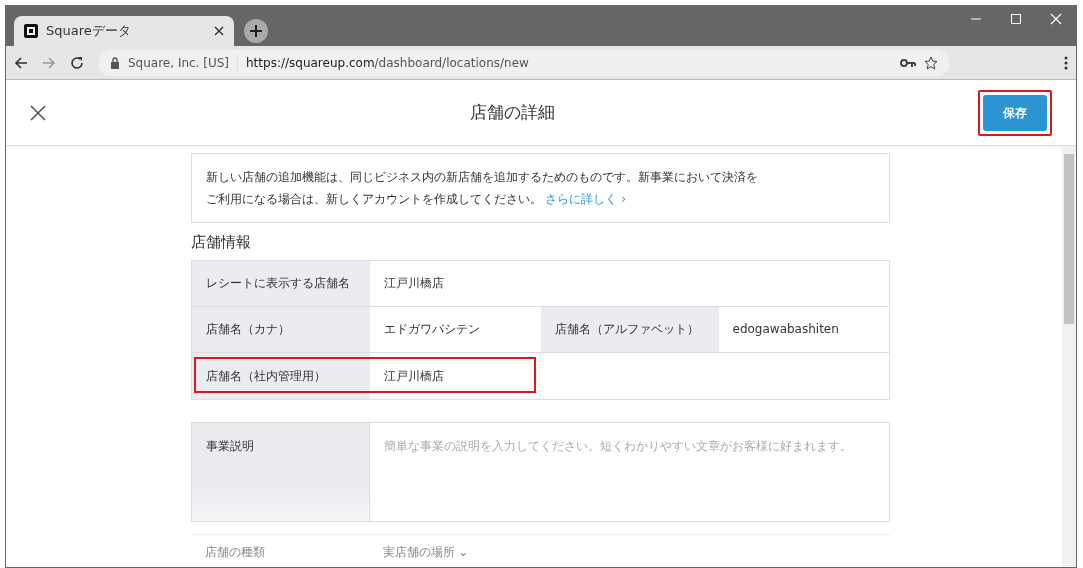 Image resolution: width=1083 pixels, height=568 pixels. What do you see at coordinates (178, 63) in the screenshot?
I see `security-label: Square, Inc. [US]` at bounding box center [178, 63].